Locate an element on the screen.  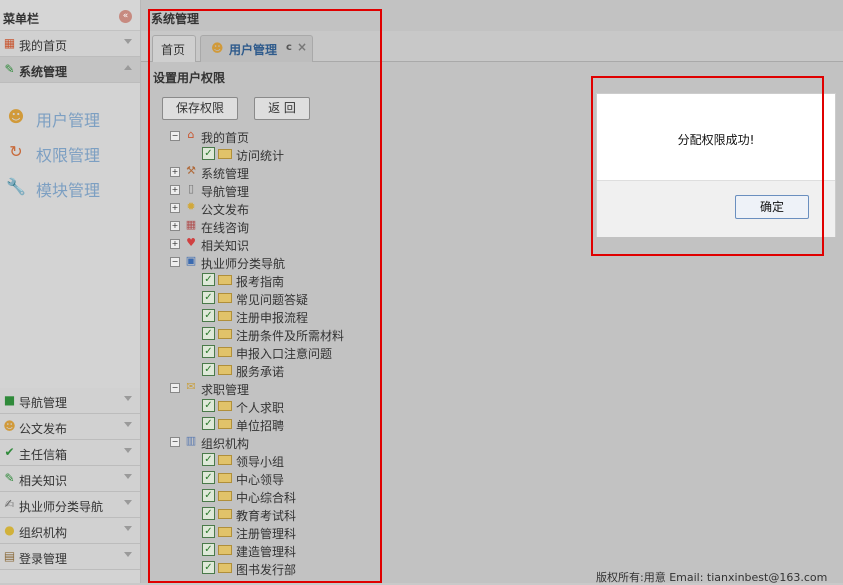
sidebar-item-related-knowledge: ✎ 相关知识 is located at coordinates (70, 479).